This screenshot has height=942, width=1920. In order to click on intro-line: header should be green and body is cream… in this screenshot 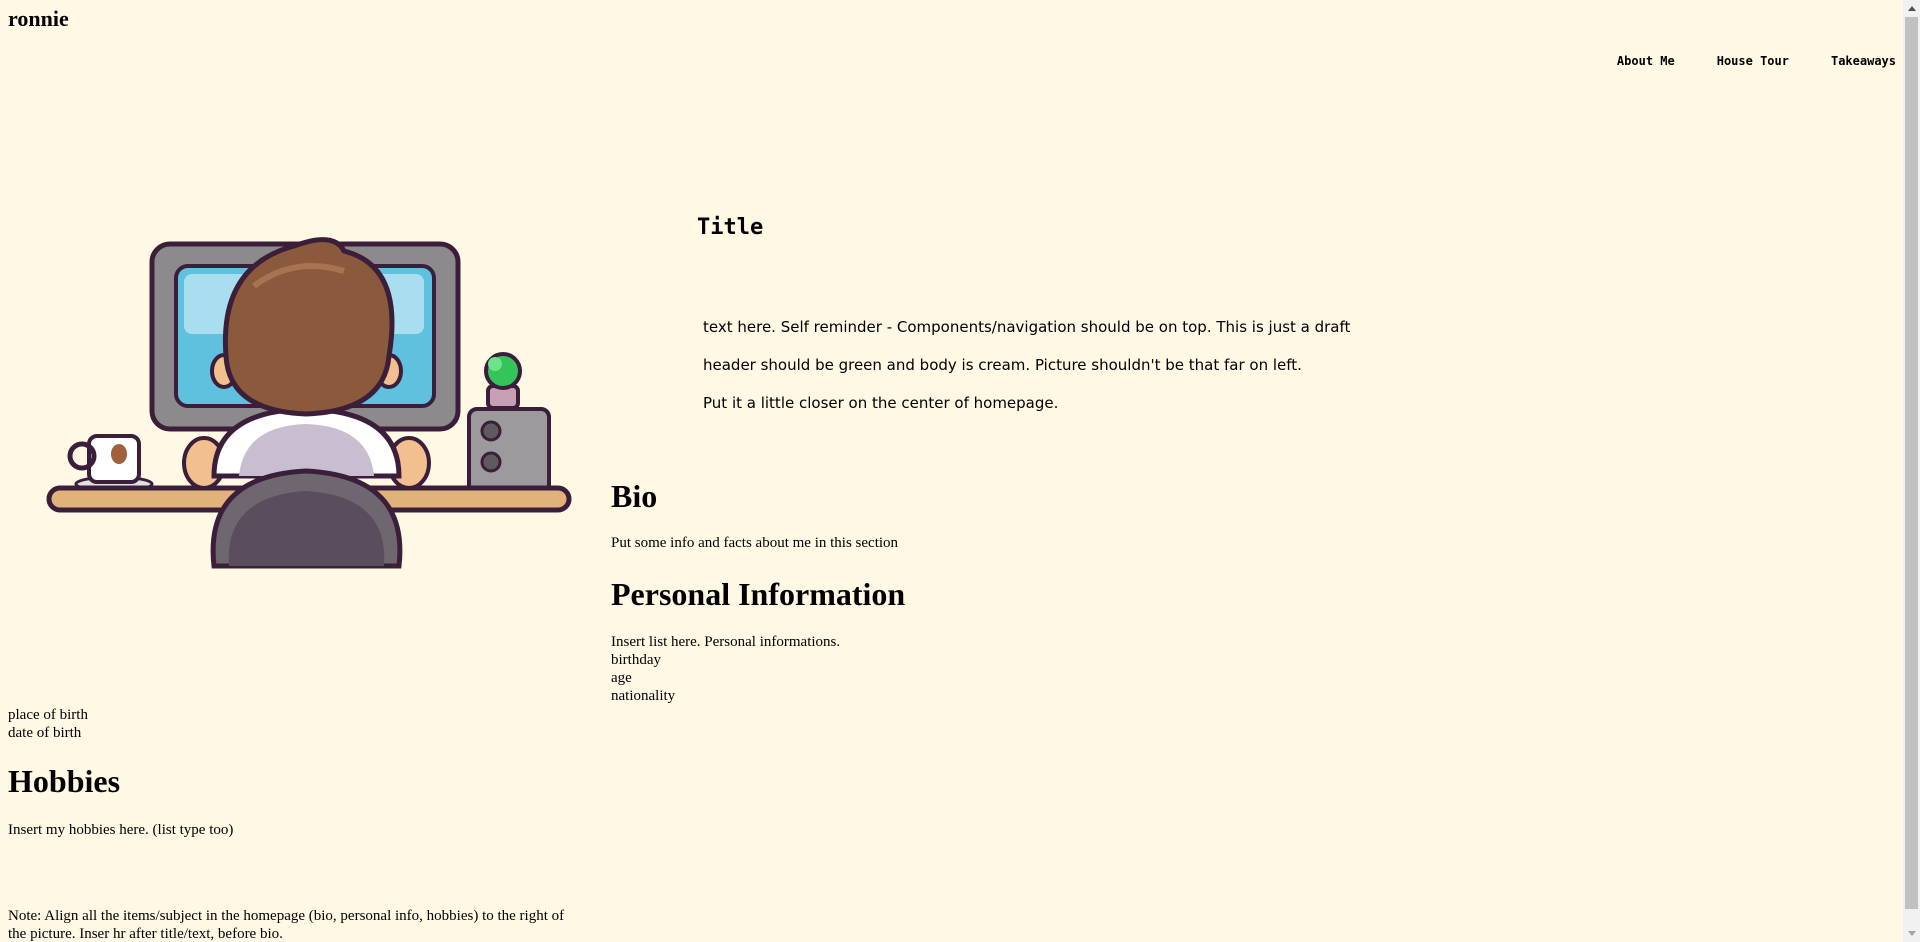, I will do `click(1002, 365)`.